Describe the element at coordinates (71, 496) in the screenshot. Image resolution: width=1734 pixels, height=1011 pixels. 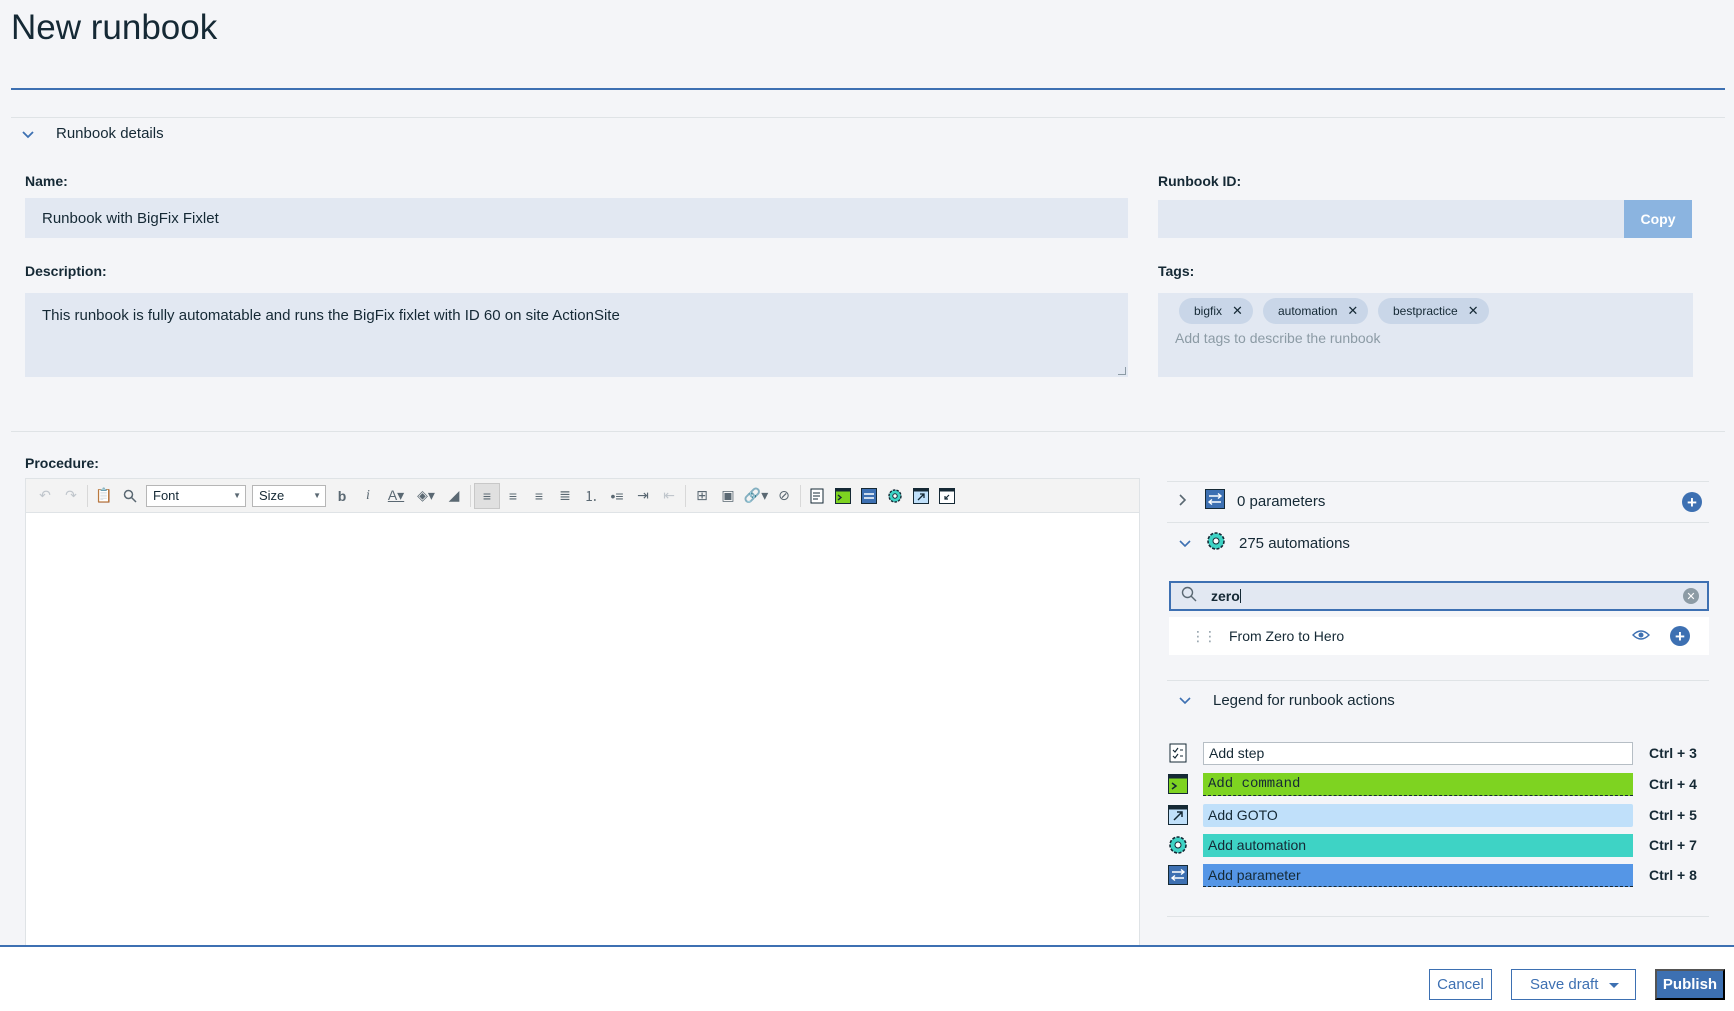
I see `redo-icon: ↷` at that location.